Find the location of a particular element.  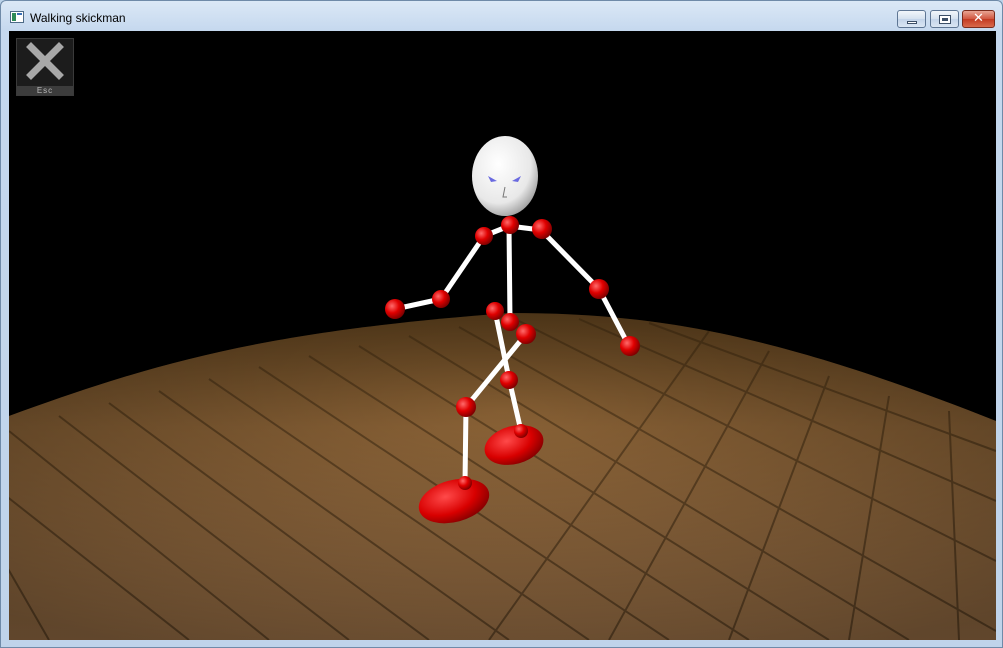

maximize-button is located at coordinates (944, 19).